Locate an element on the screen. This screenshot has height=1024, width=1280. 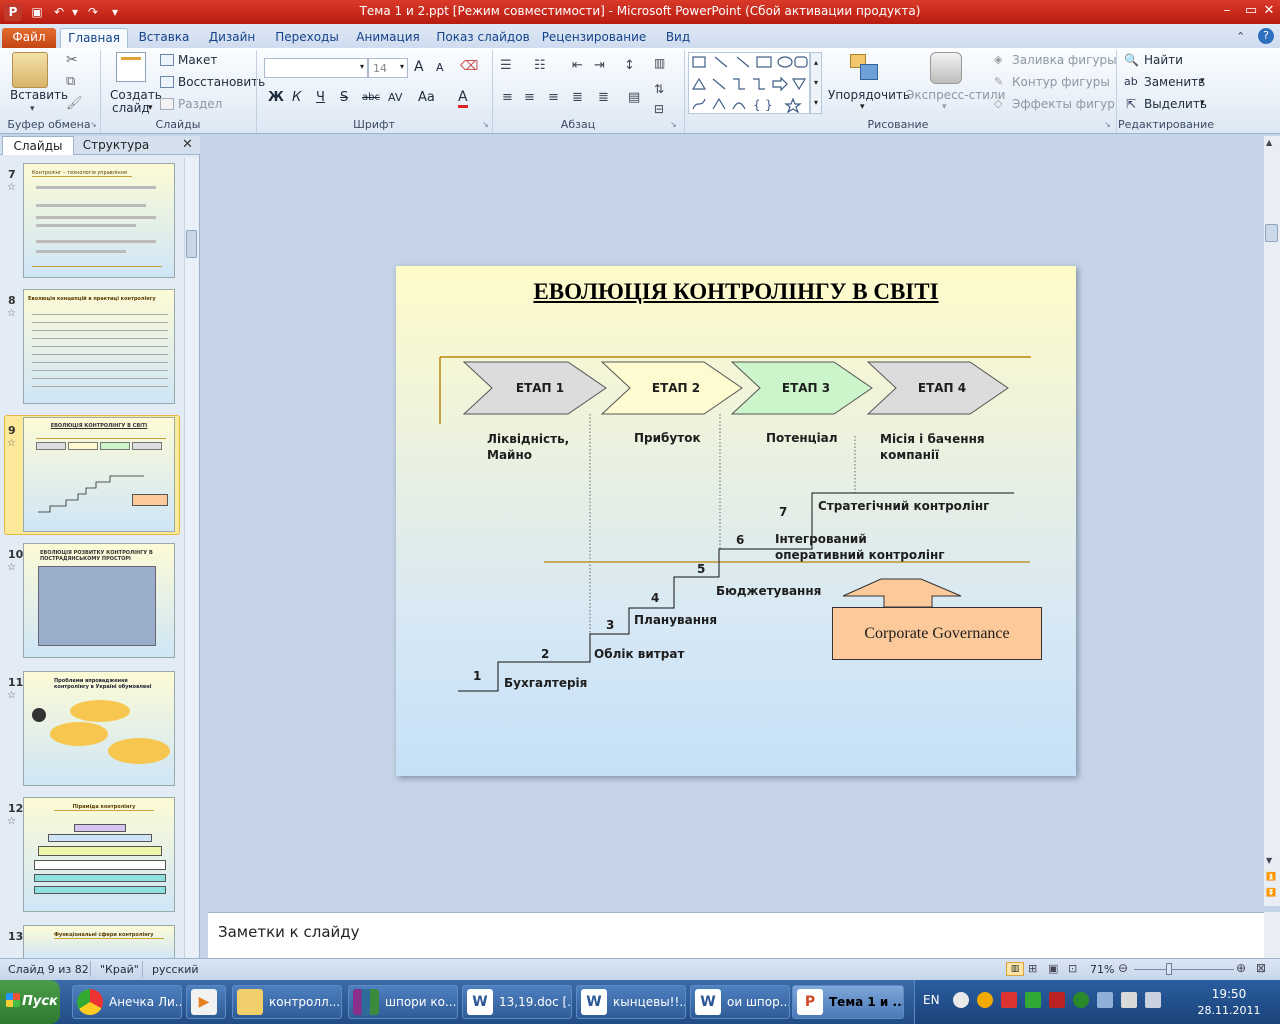
italic-button: К is located at coordinates (296, 97).